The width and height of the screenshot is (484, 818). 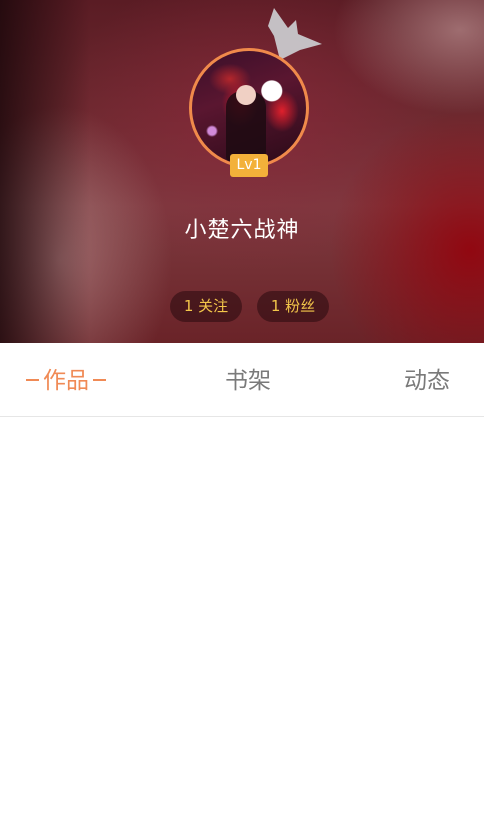 I want to click on tab-bookshelf: 书架, so click(x=248, y=380).